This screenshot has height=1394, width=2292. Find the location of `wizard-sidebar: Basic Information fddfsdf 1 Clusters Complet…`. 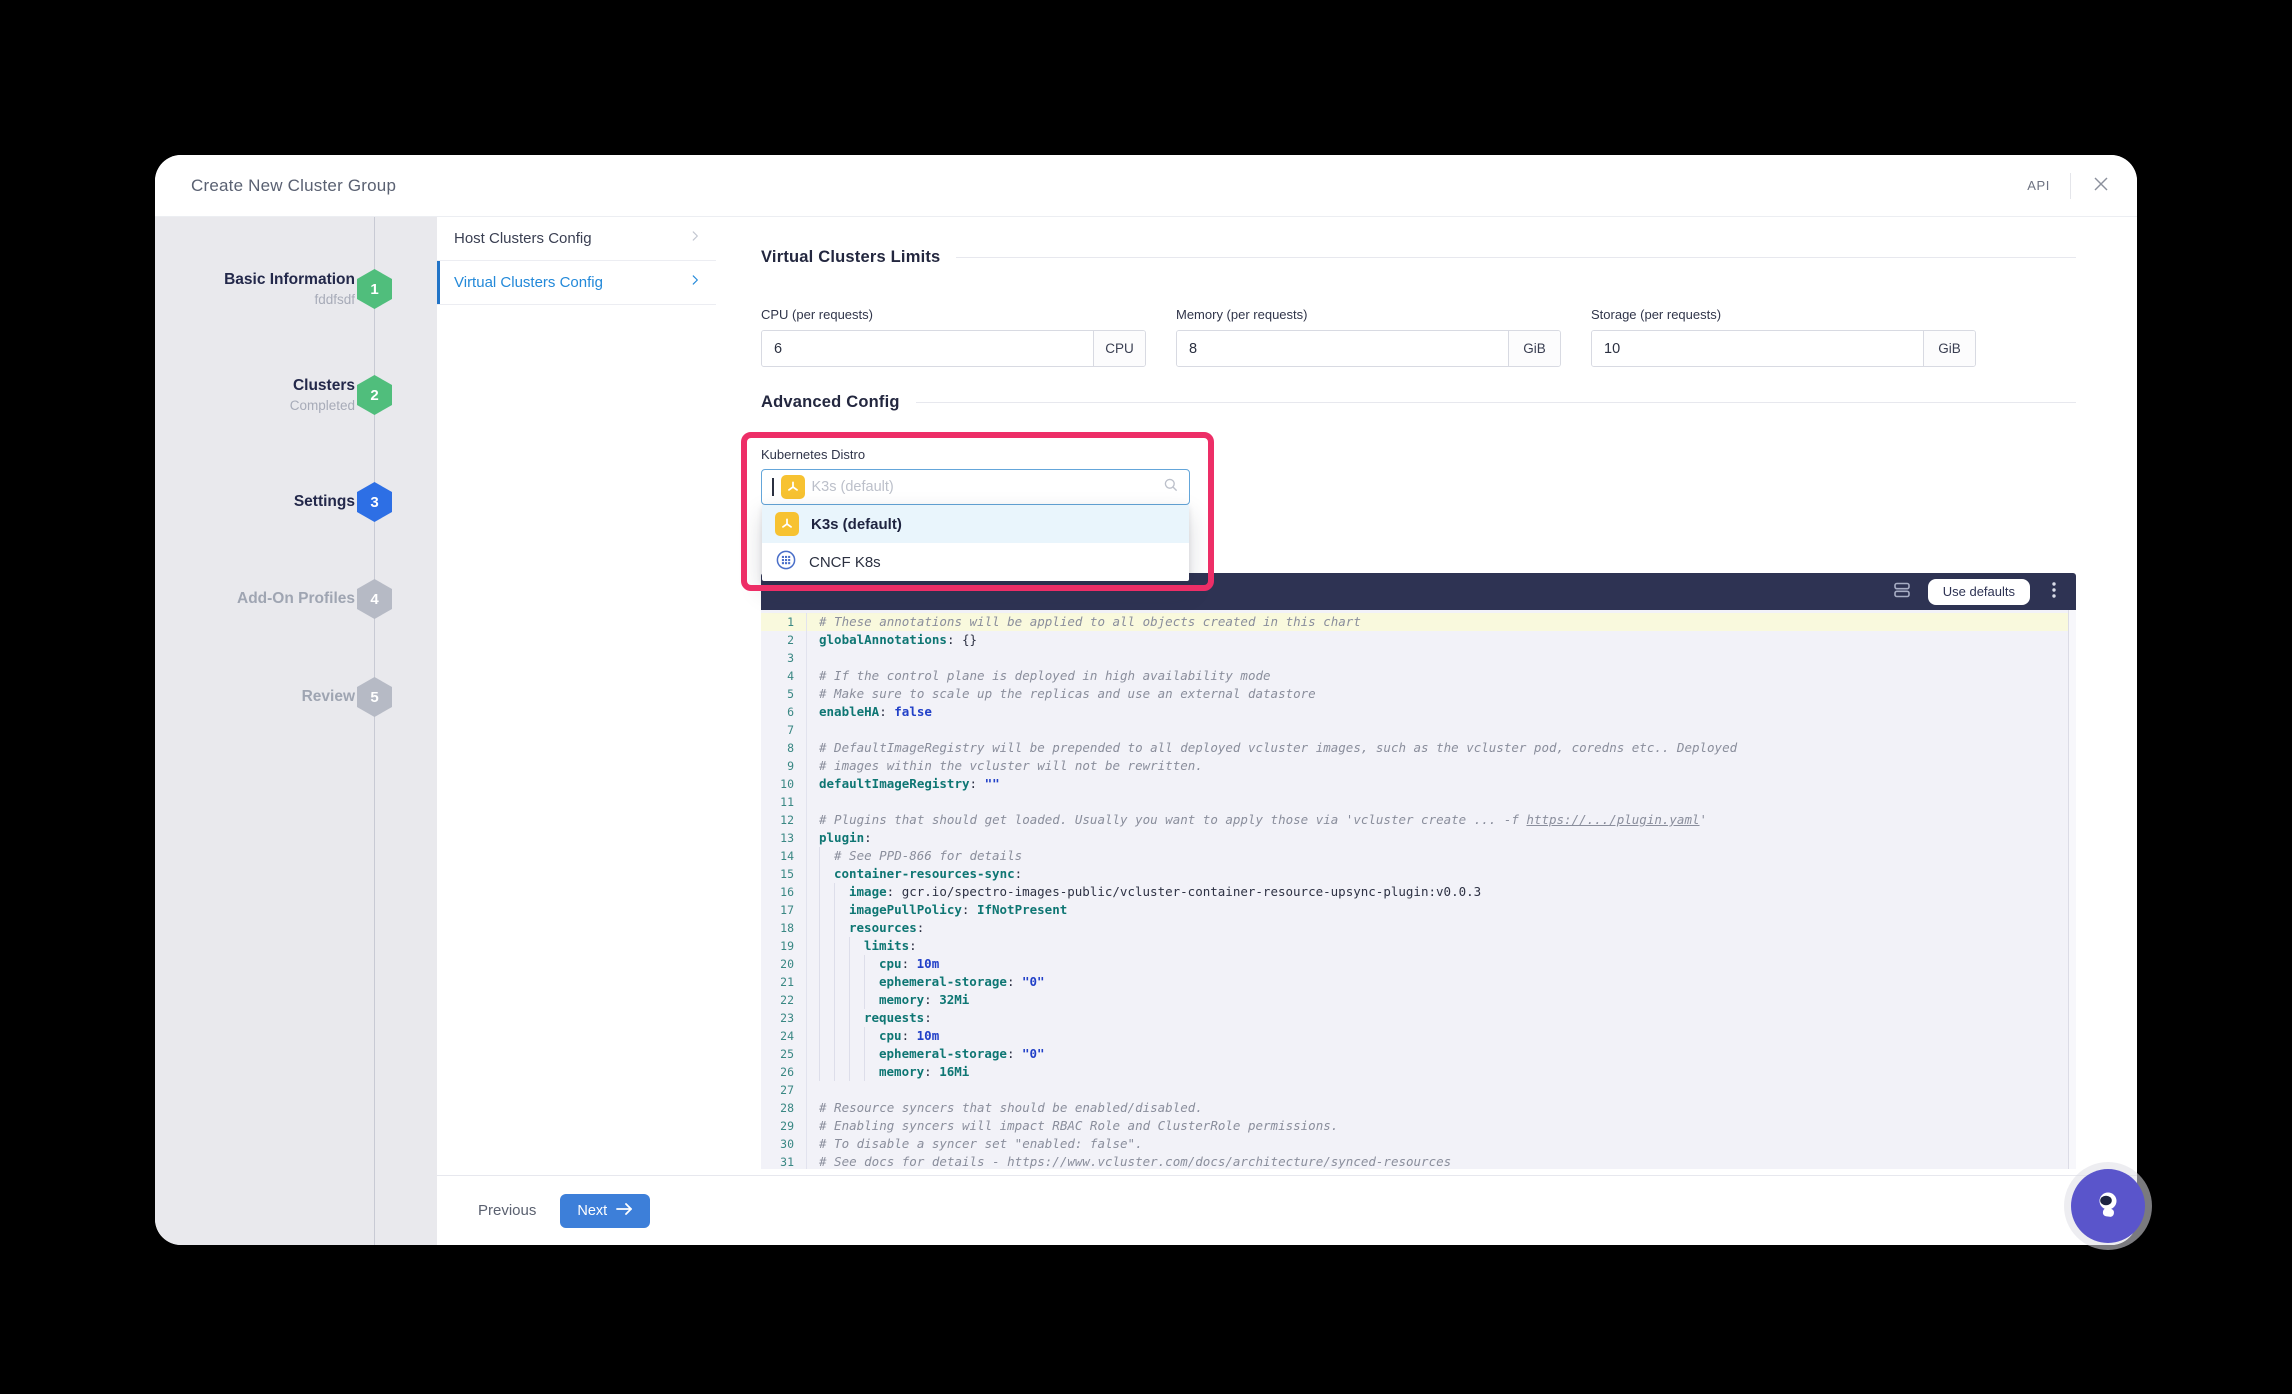

wizard-sidebar: Basic Information fddfsdf 1 Clusters Complet… is located at coordinates (296, 731).